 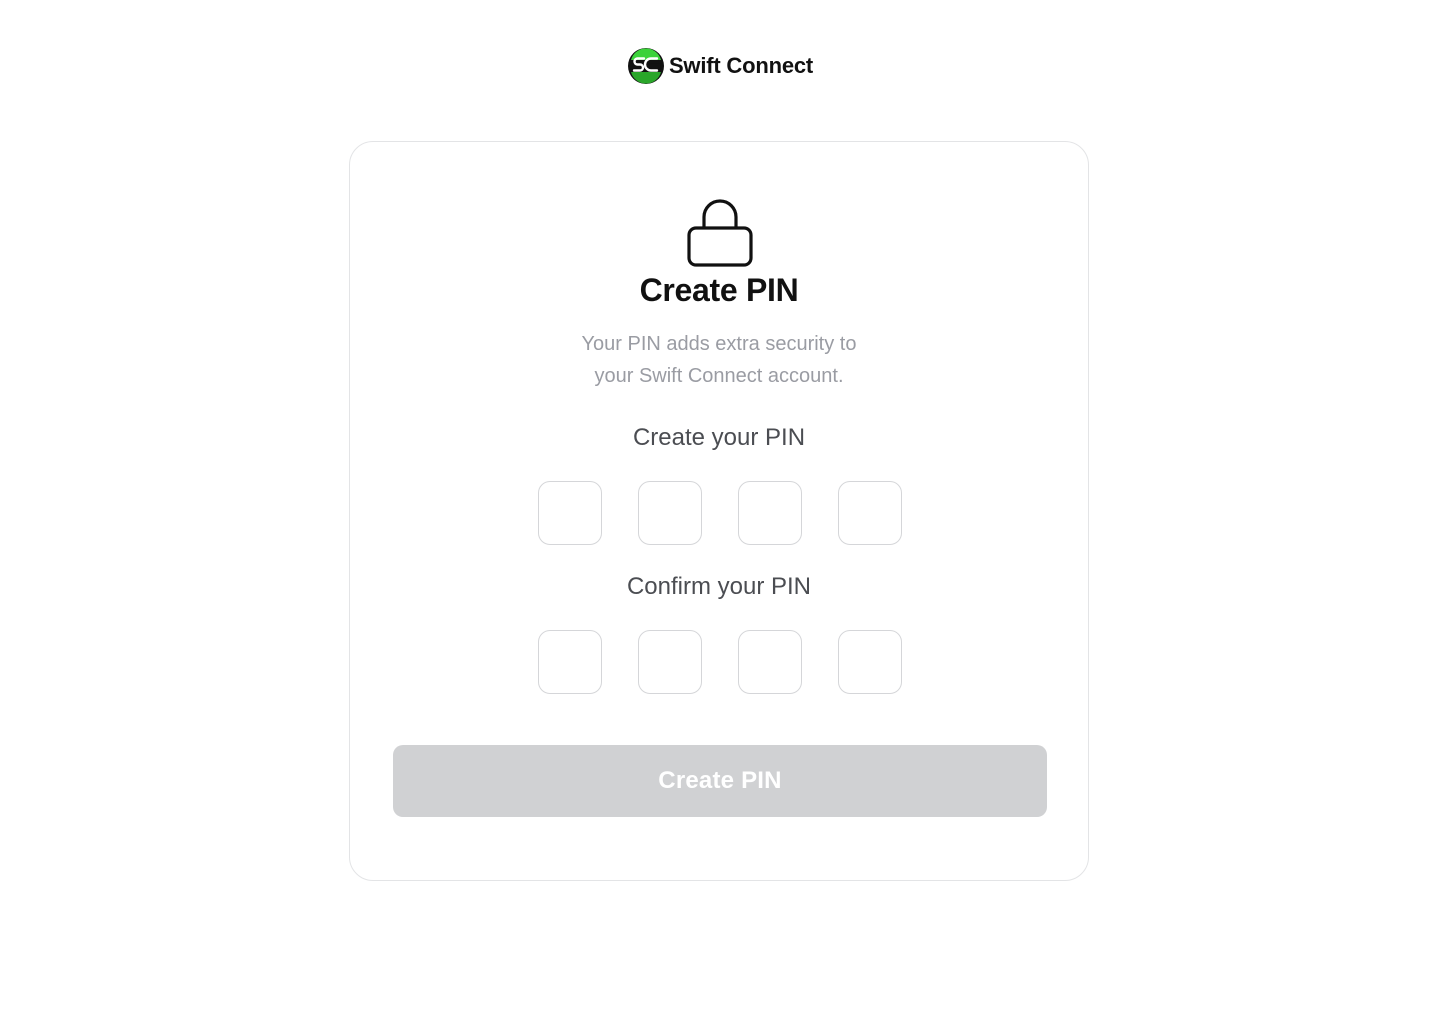 What do you see at coordinates (645, 66) in the screenshot?
I see `swift-connect-logo-icon` at bounding box center [645, 66].